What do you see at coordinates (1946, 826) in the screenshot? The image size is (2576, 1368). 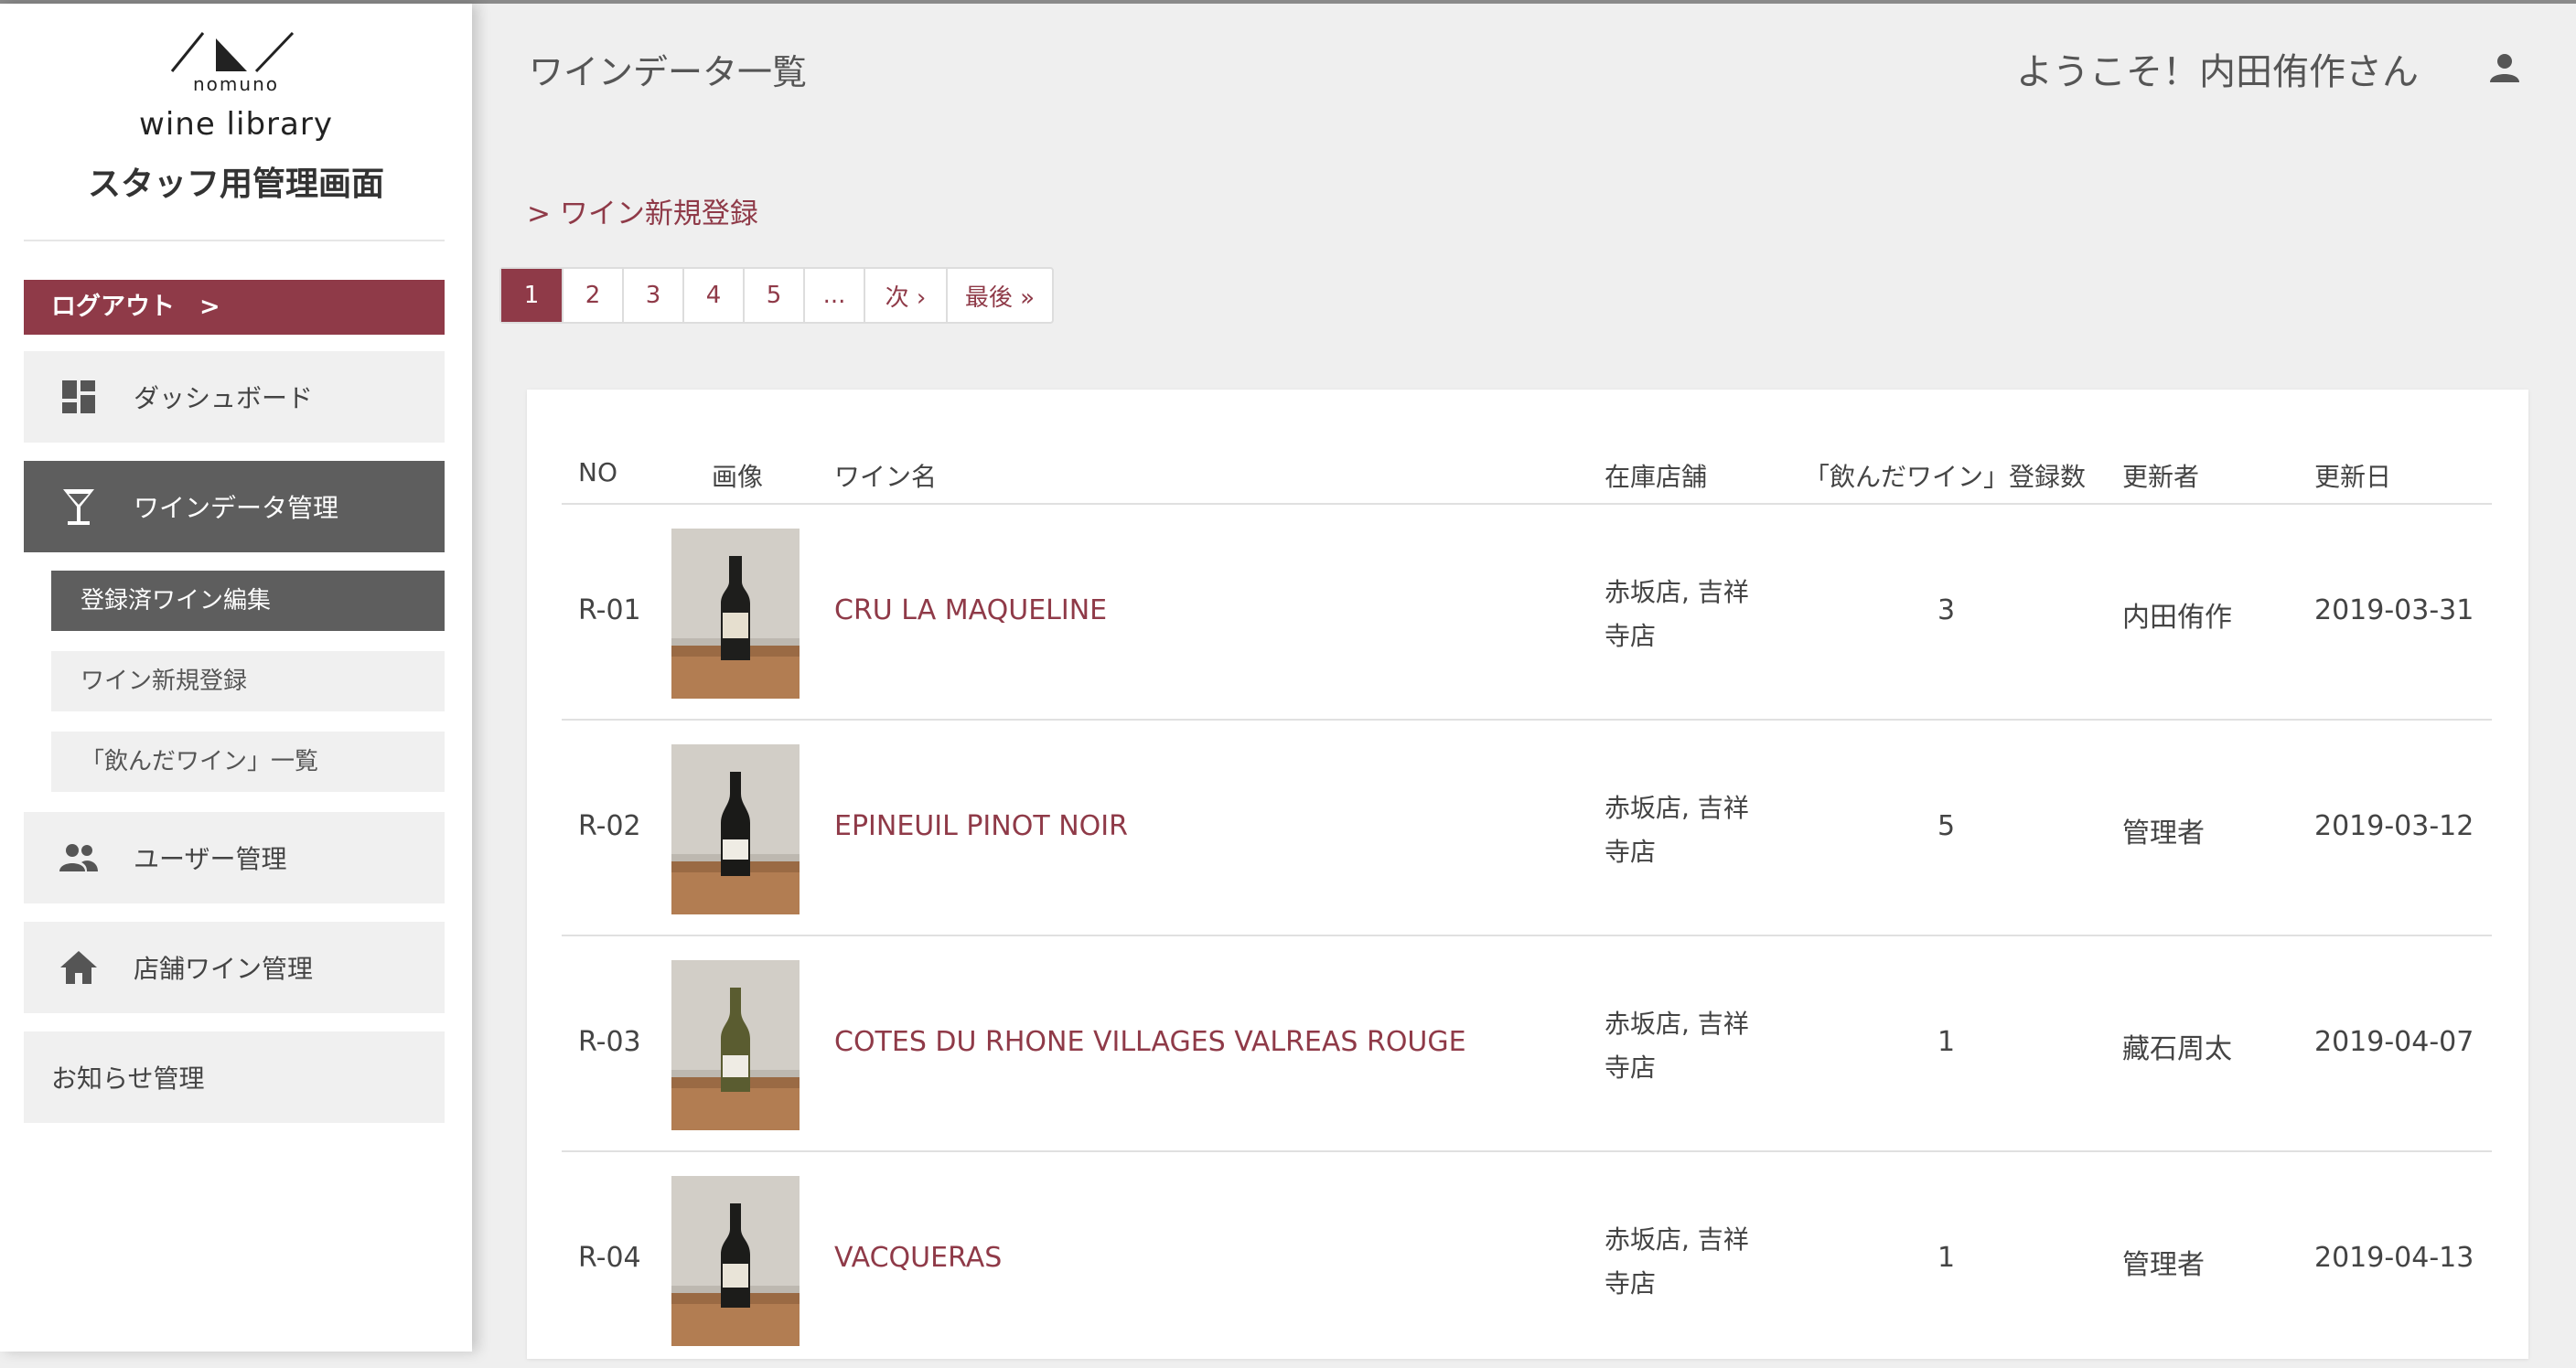 I see `row-drunk-count: 5` at bounding box center [1946, 826].